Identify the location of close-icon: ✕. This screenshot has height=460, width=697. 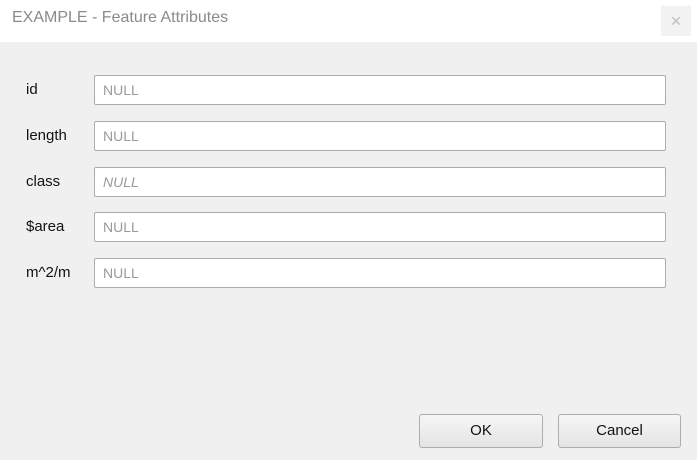
(676, 21).